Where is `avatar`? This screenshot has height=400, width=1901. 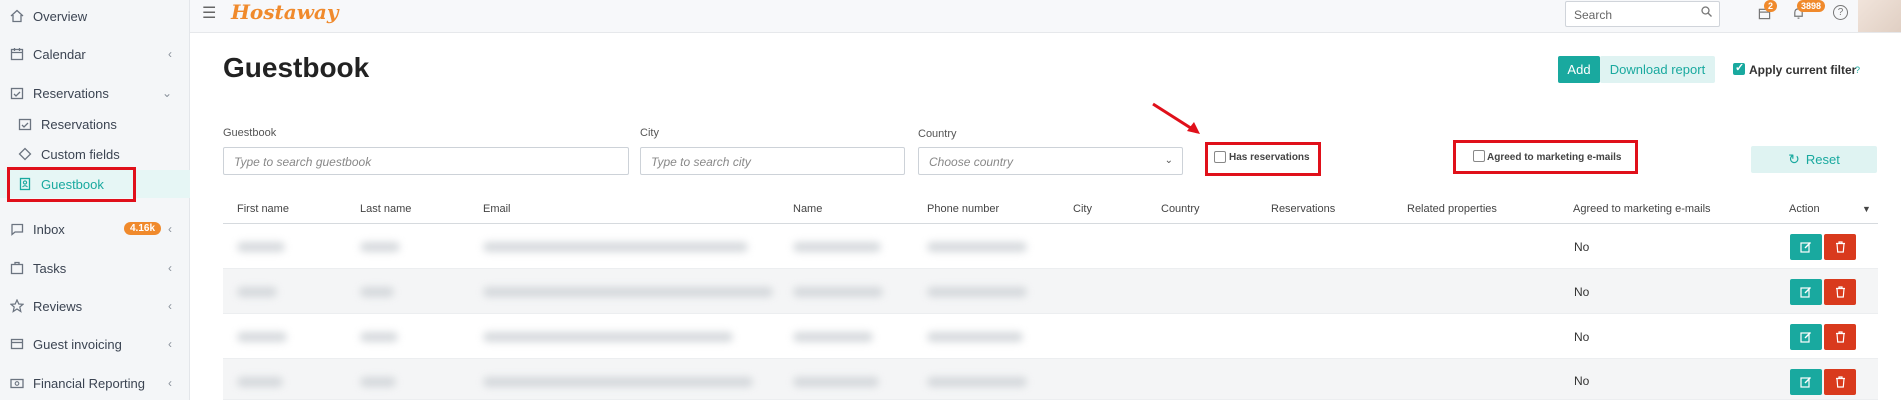 avatar is located at coordinates (1879, 16).